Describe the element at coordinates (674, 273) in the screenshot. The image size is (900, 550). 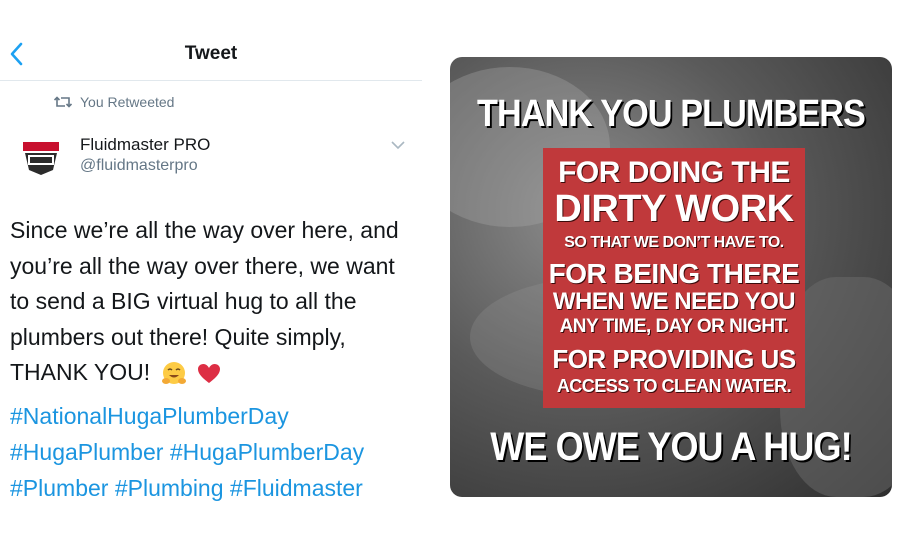
I see `box-line: FOR BEING THERE` at that location.